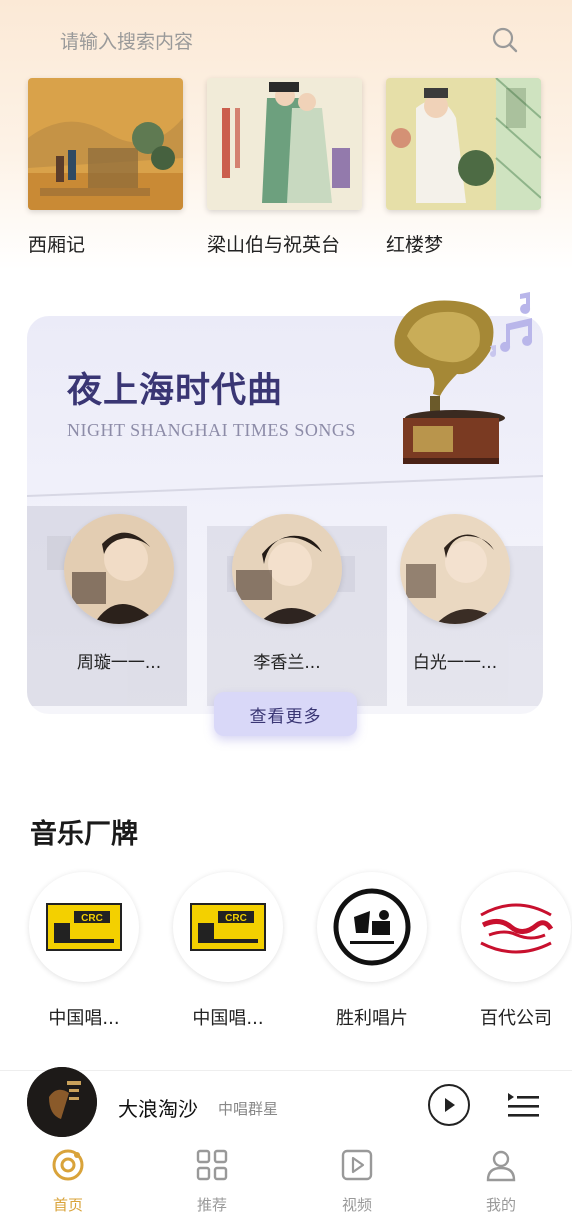  I want to click on tab-home: 首页, so click(68, 1181).